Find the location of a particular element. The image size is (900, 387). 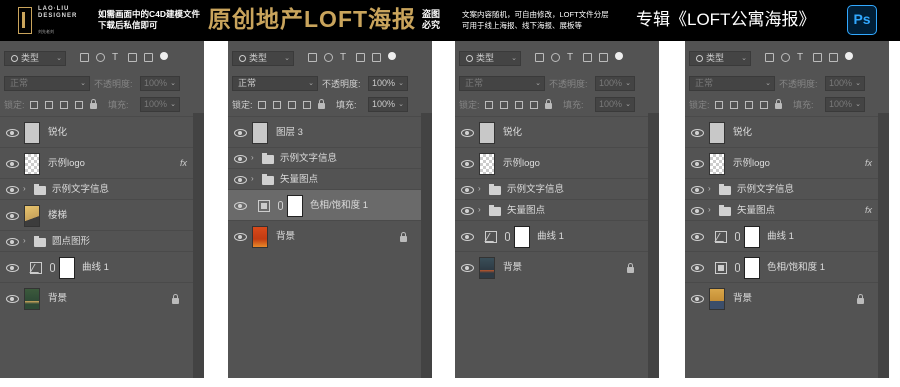

layer-name: 圆点图形 is located at coordinates (71, 242).